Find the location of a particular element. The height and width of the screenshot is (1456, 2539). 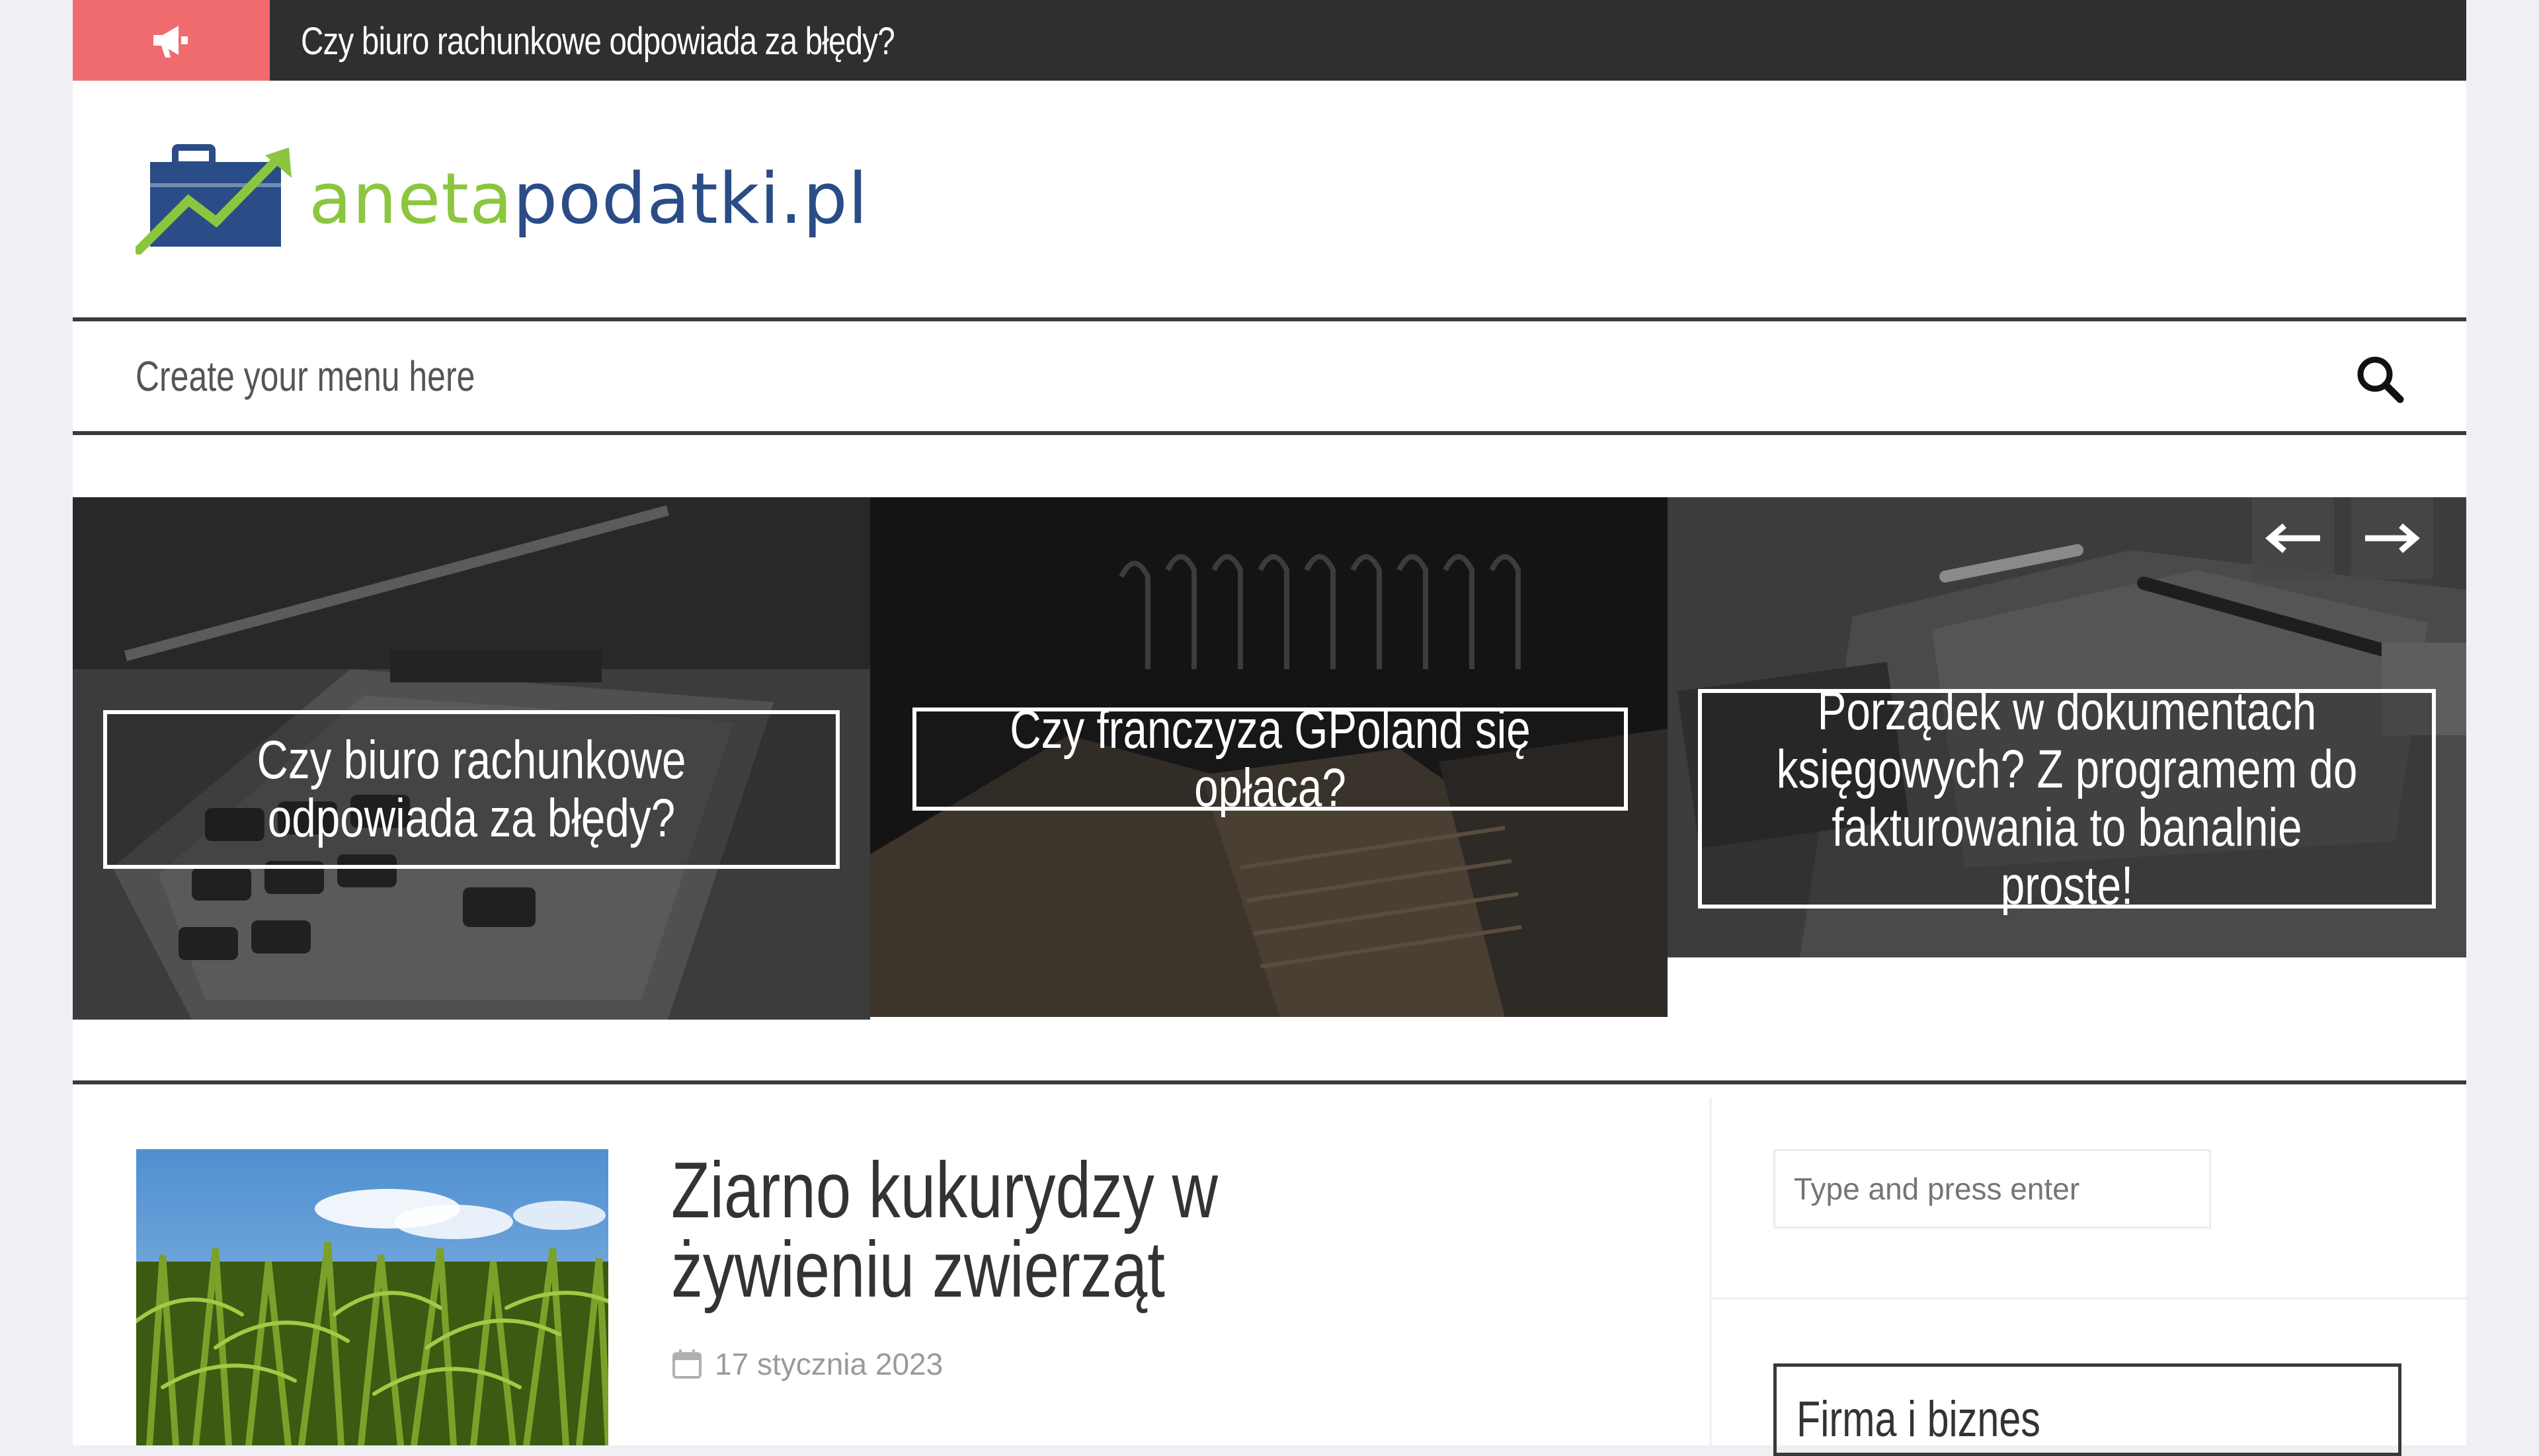

post-meta-date: 17 stycznia 2023 is located at coordinates (807, 1364).